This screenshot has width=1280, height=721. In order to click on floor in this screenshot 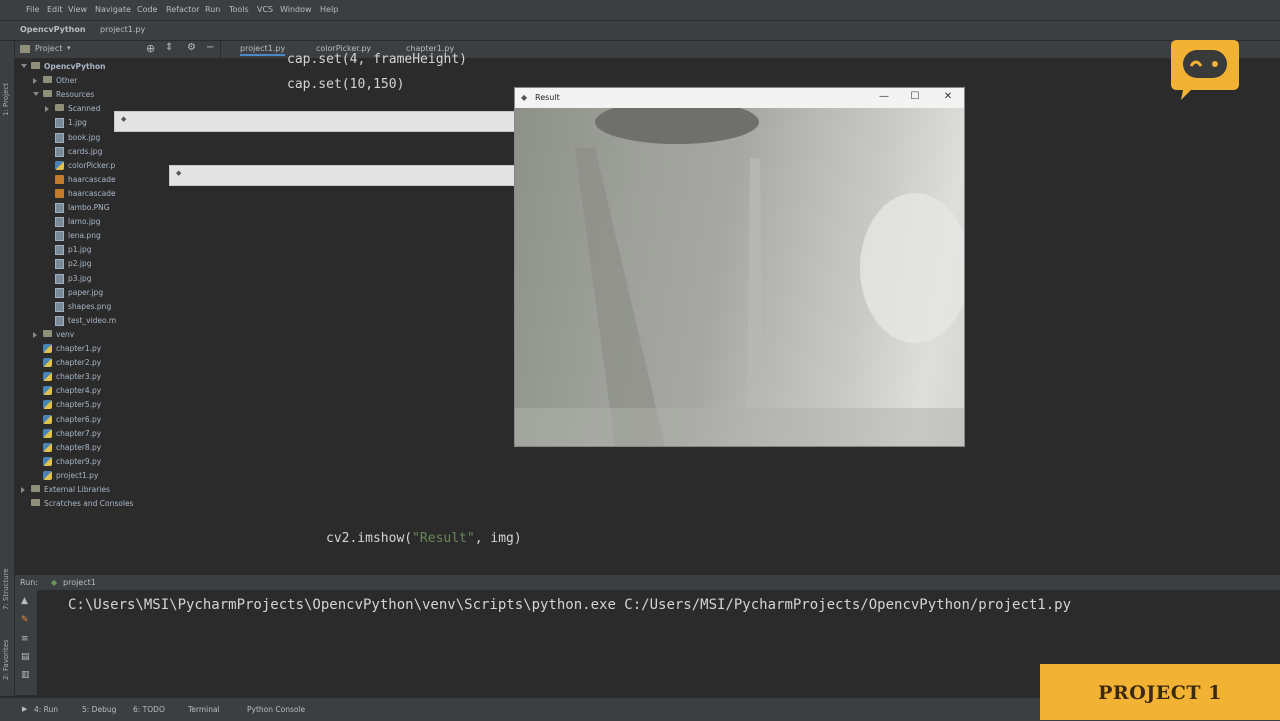, I will do `click(739, 427)`.